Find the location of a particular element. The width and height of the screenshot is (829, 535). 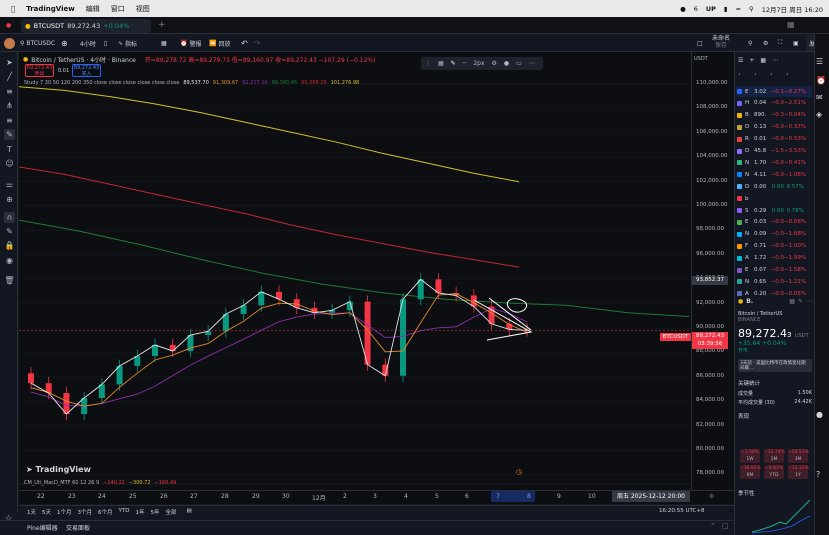

magnet-icon: ∩ is located at coordinates (9, 217).